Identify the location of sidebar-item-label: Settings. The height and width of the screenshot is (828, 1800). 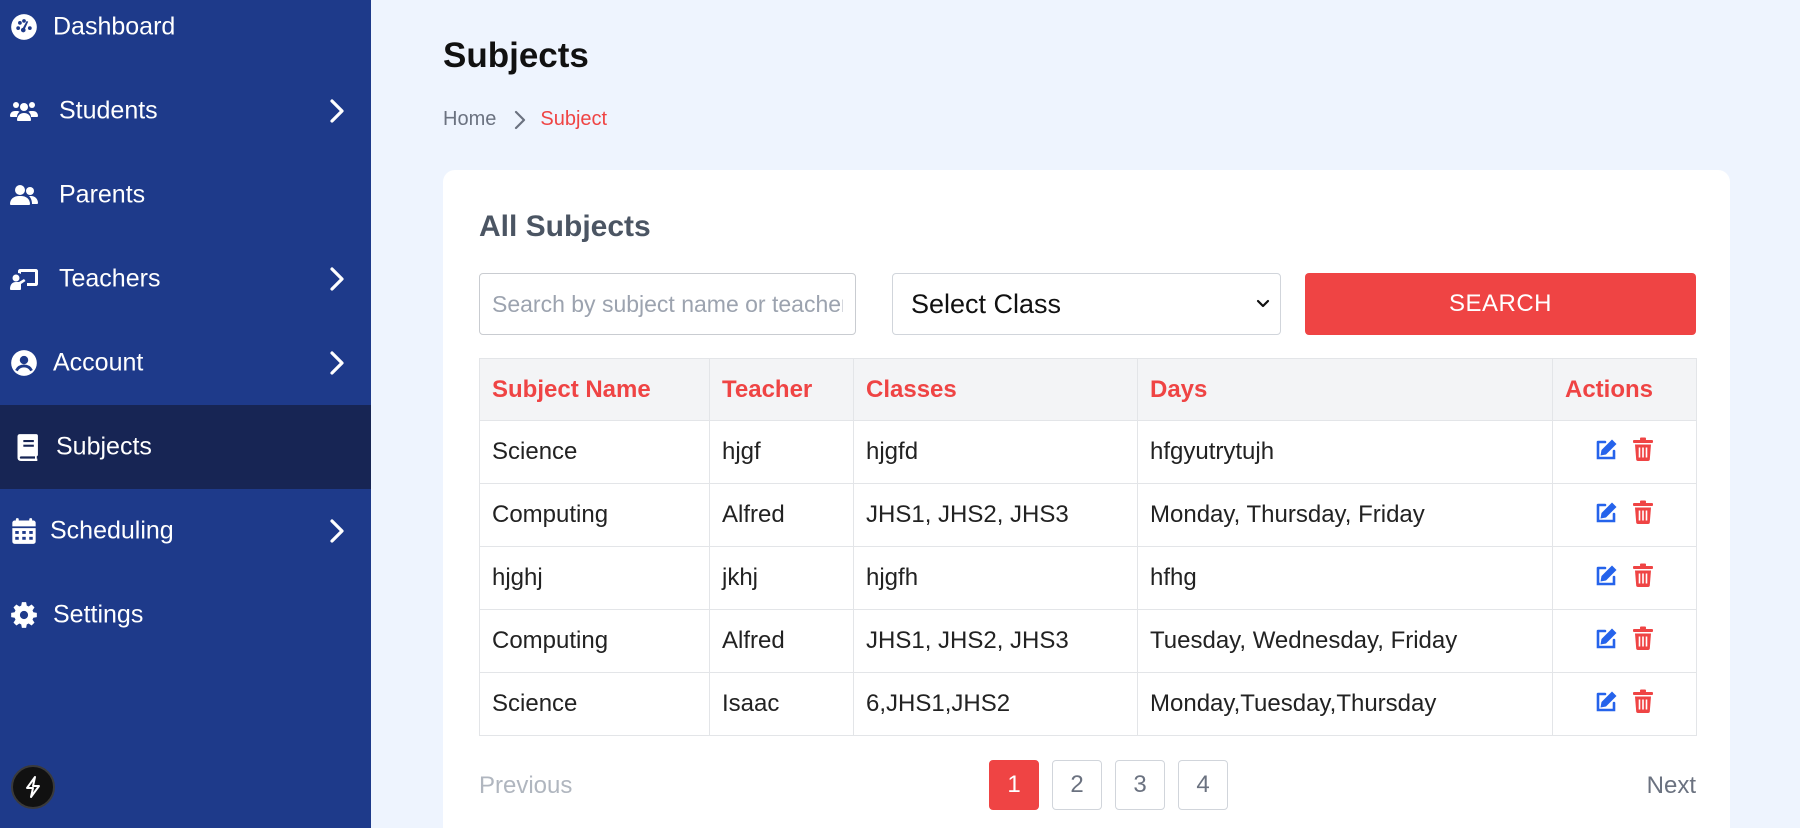
(98, 614).